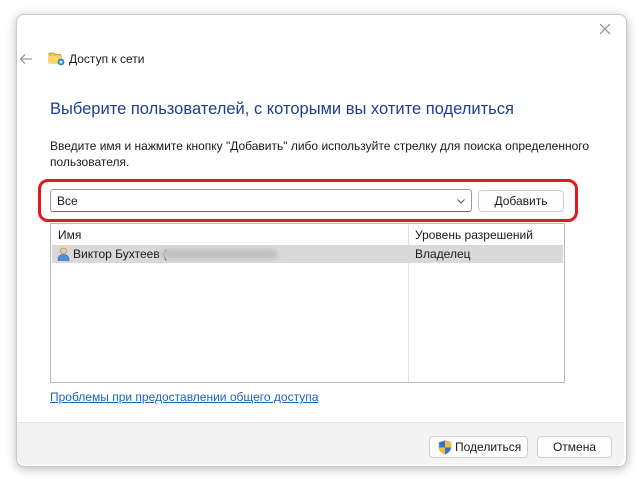 This screenshot has width=639, height=479. I want to click on user-name: Виктор Бухтеев (, so click(120, 254).